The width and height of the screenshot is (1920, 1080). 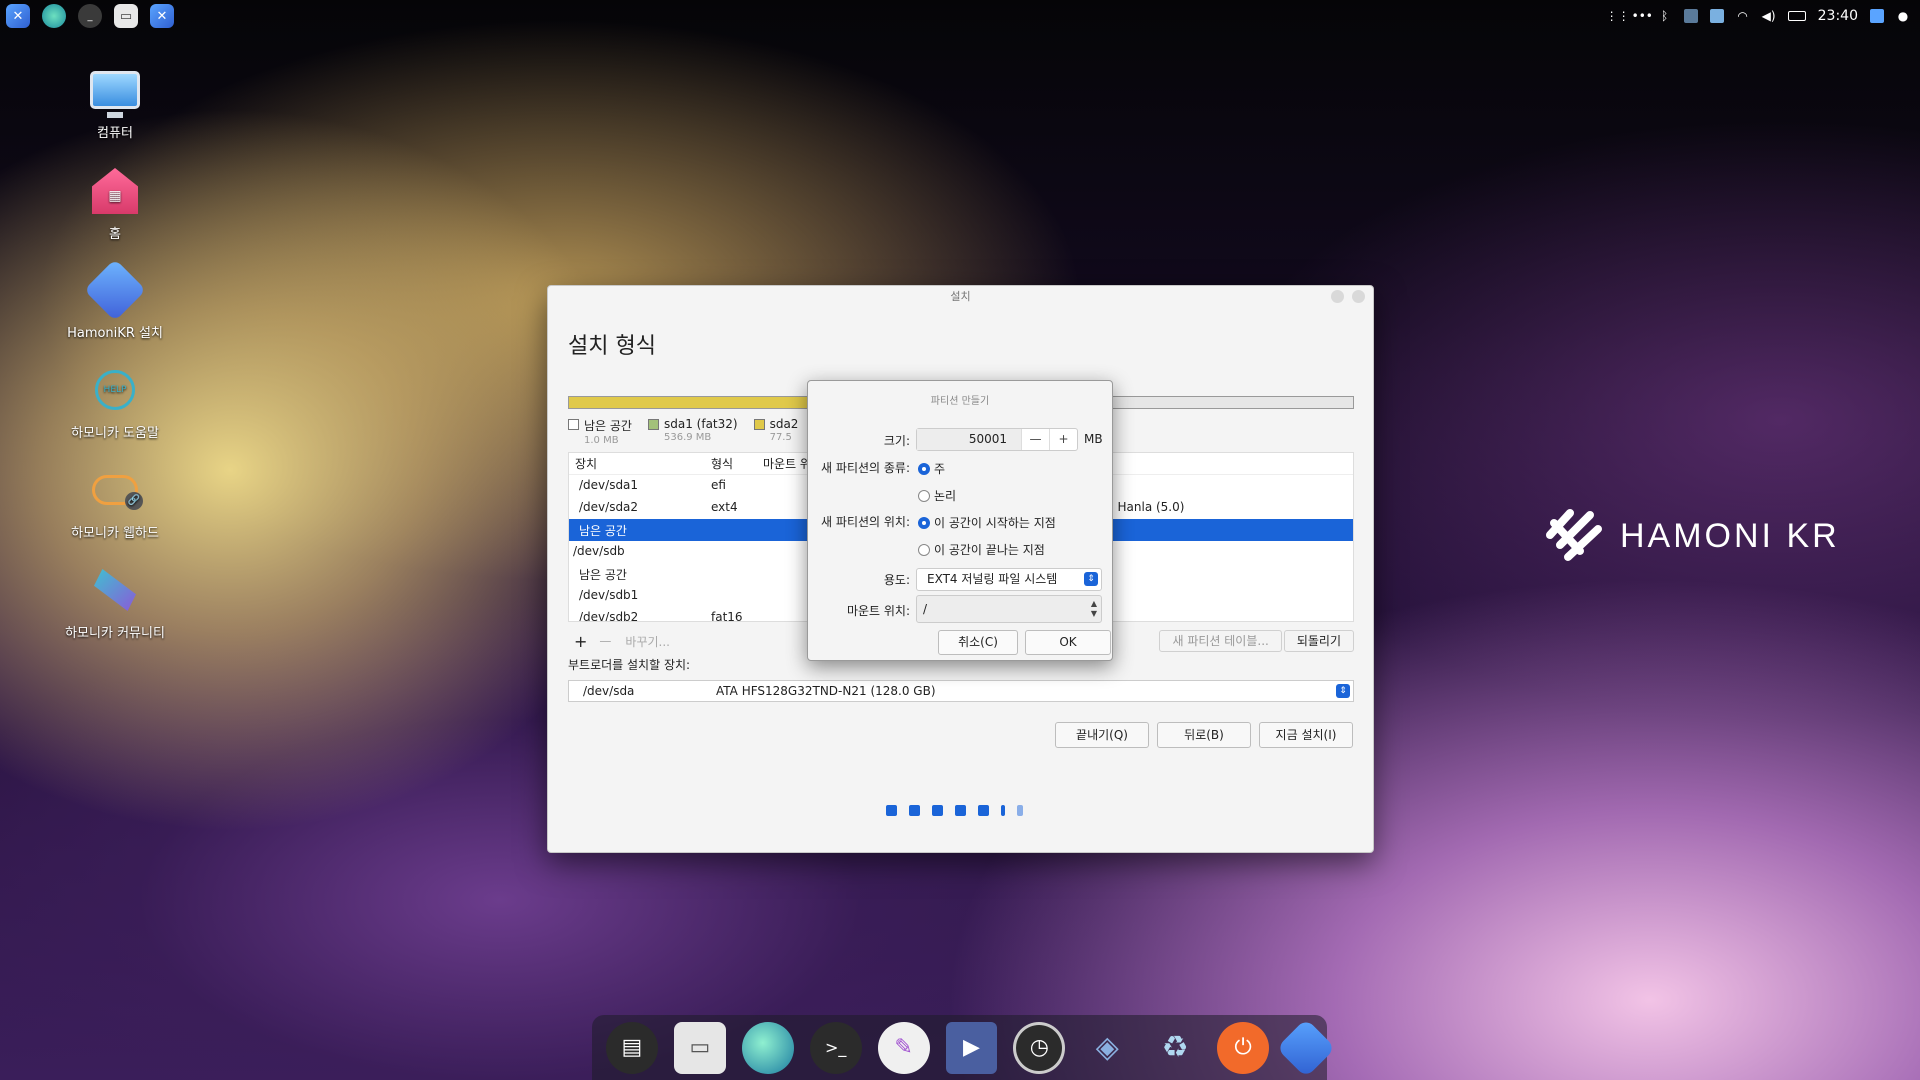 I want to click on terminal-icon: >_, so click(x=835, y=1047).